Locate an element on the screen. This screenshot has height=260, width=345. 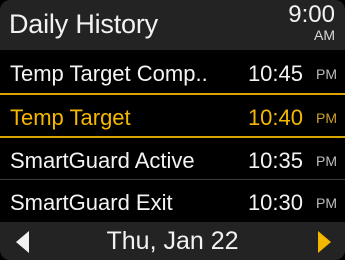
event-label: Temp Target Comp.. is located at coordinates (109, 73).